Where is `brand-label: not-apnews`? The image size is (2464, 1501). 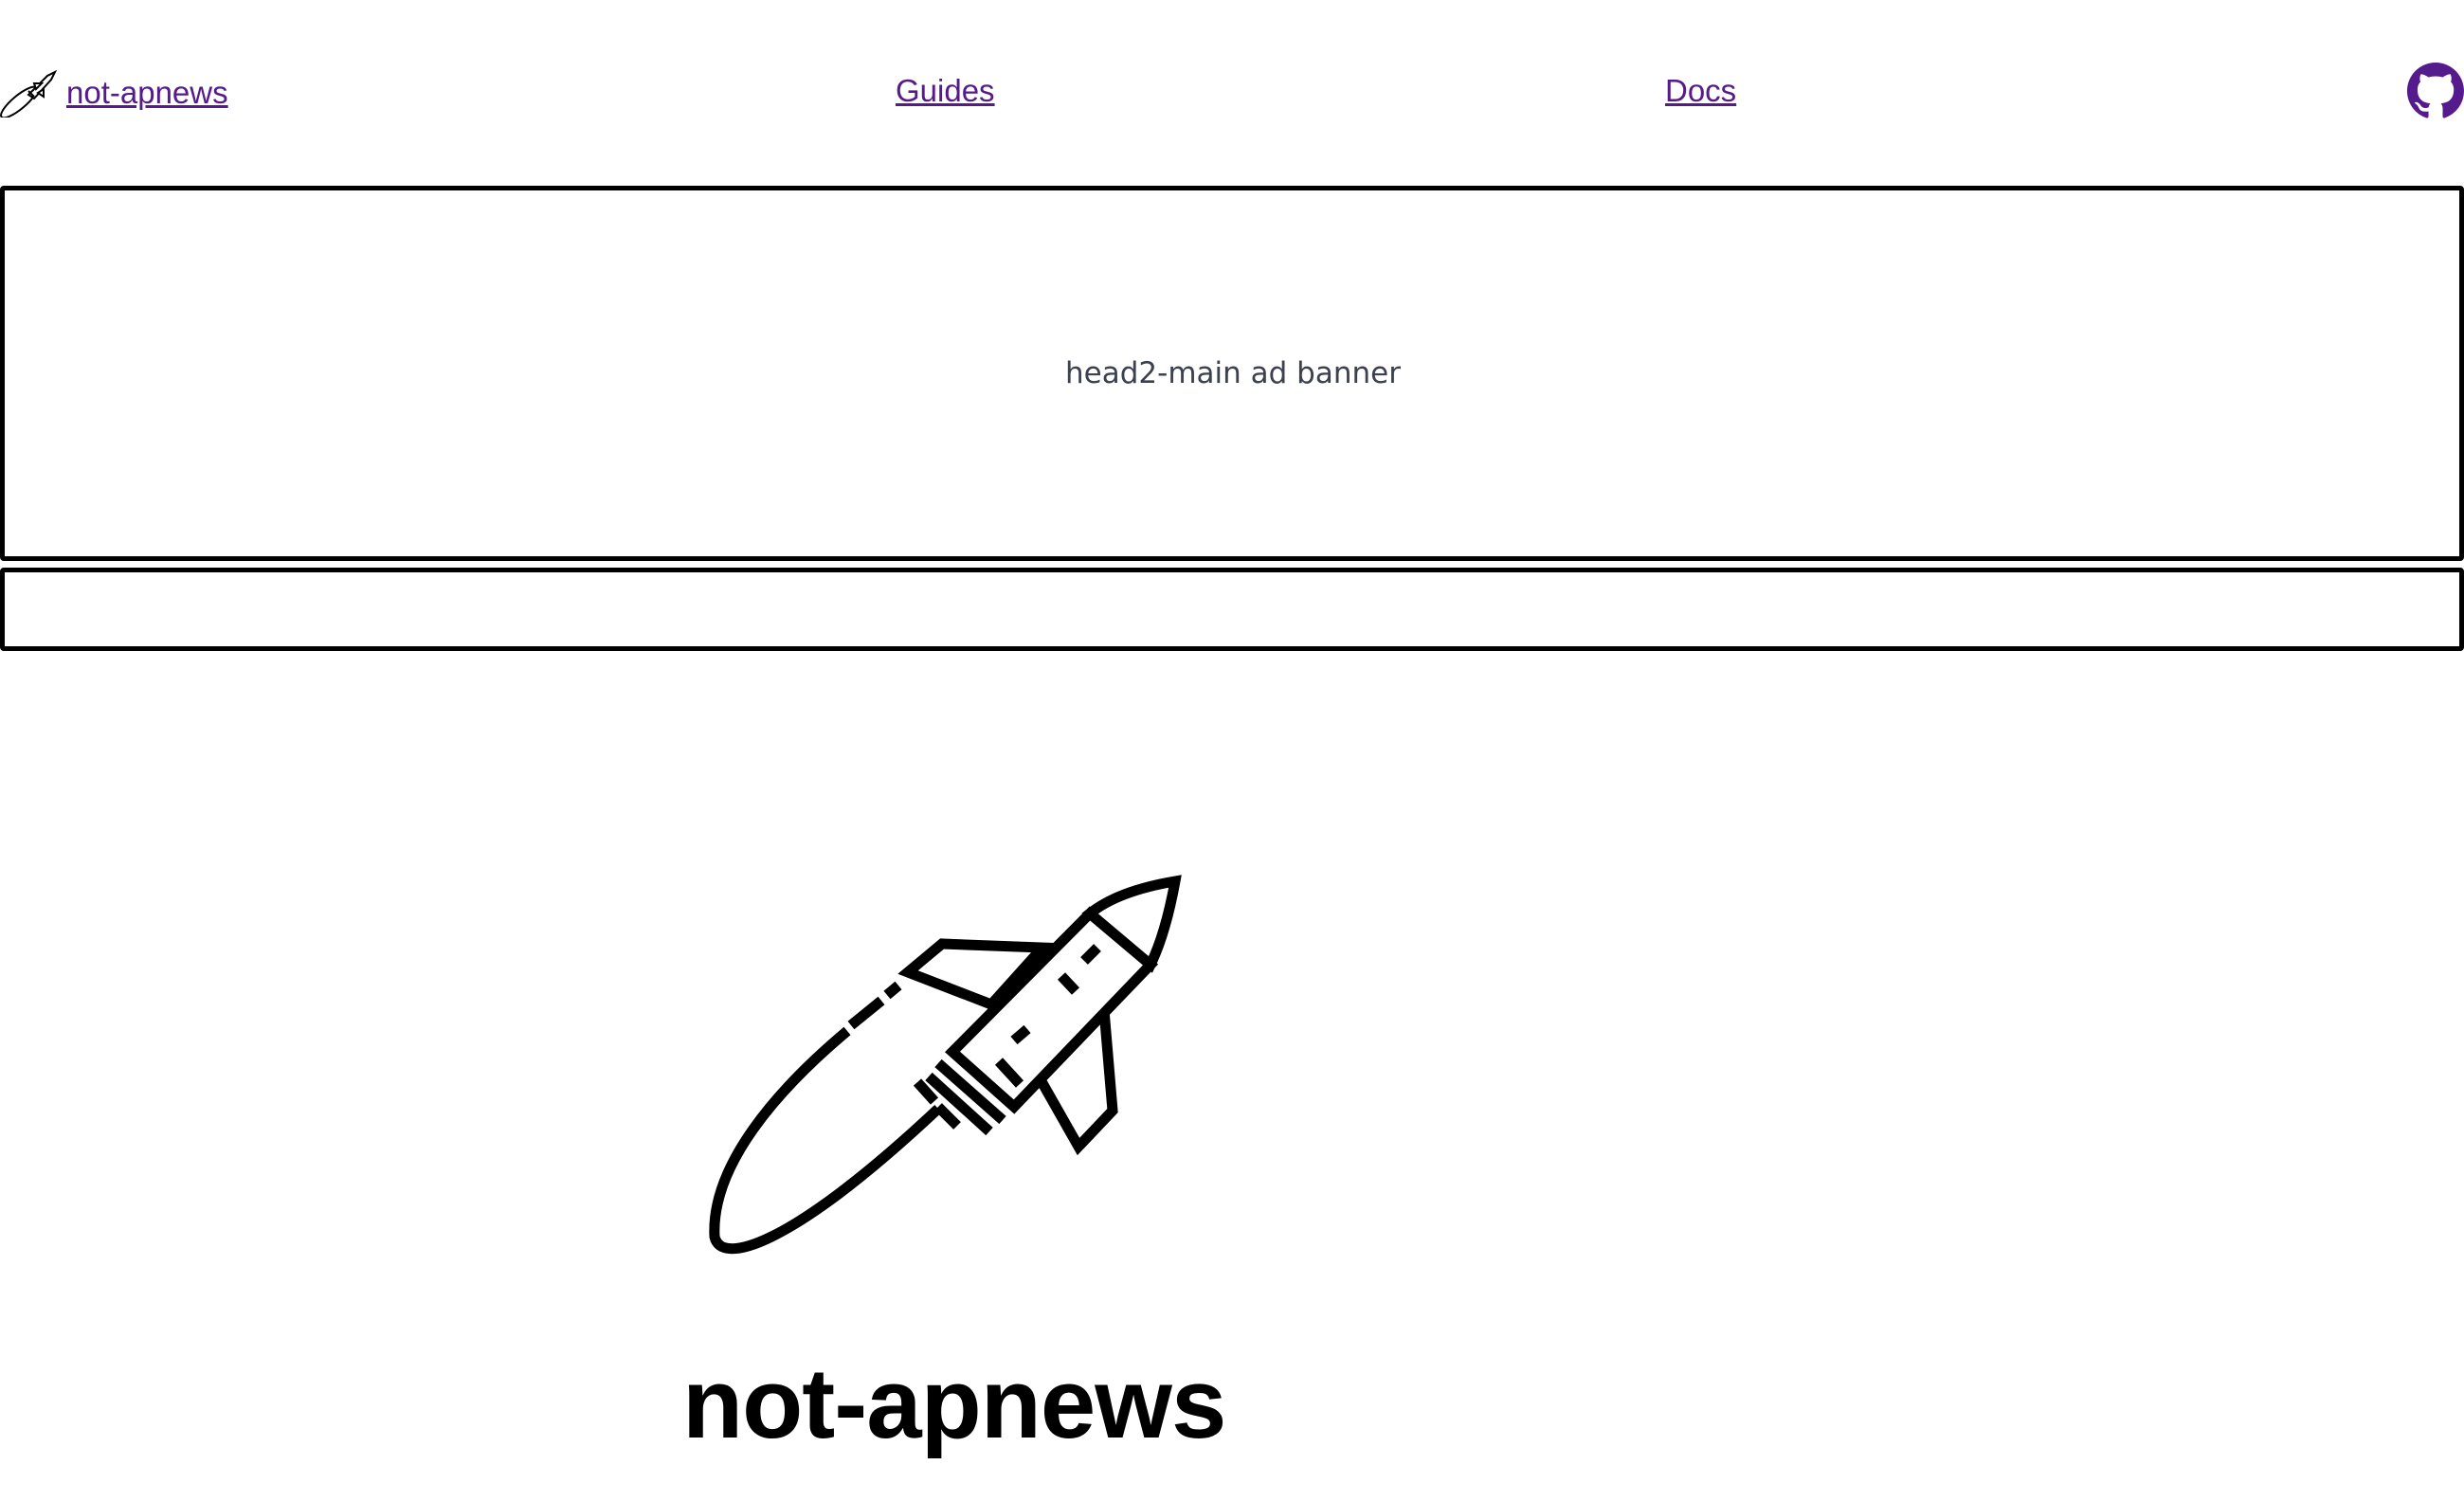
brand-label: not-apnews is located at coordinates (147, 92).